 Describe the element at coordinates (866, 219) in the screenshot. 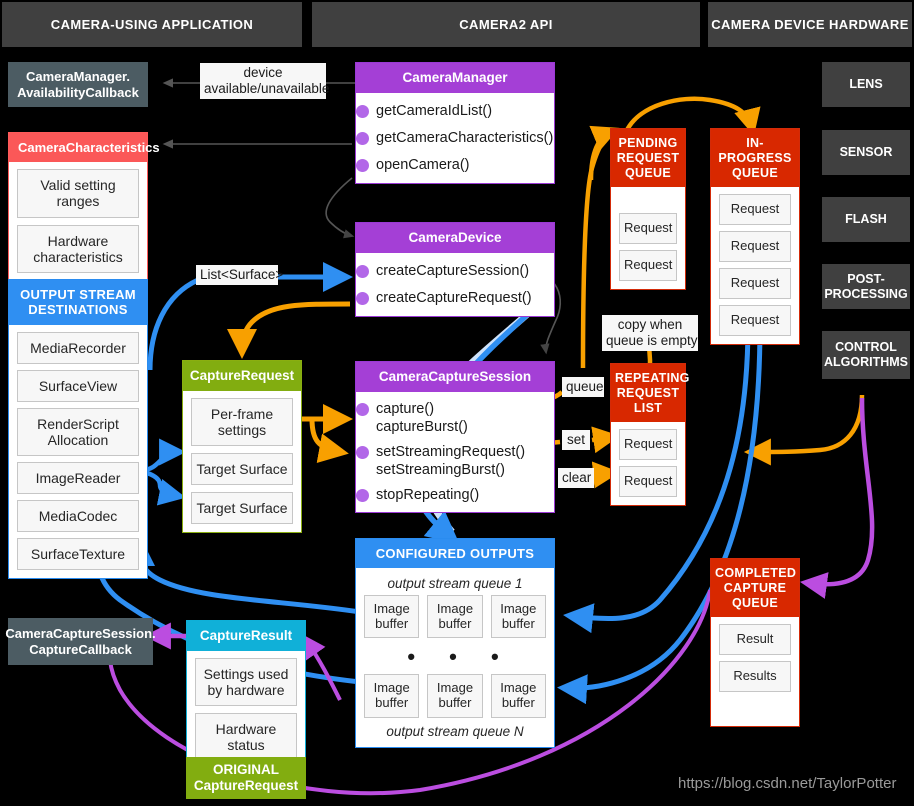

I see `hardware-block-flash: FLASH` at that location.